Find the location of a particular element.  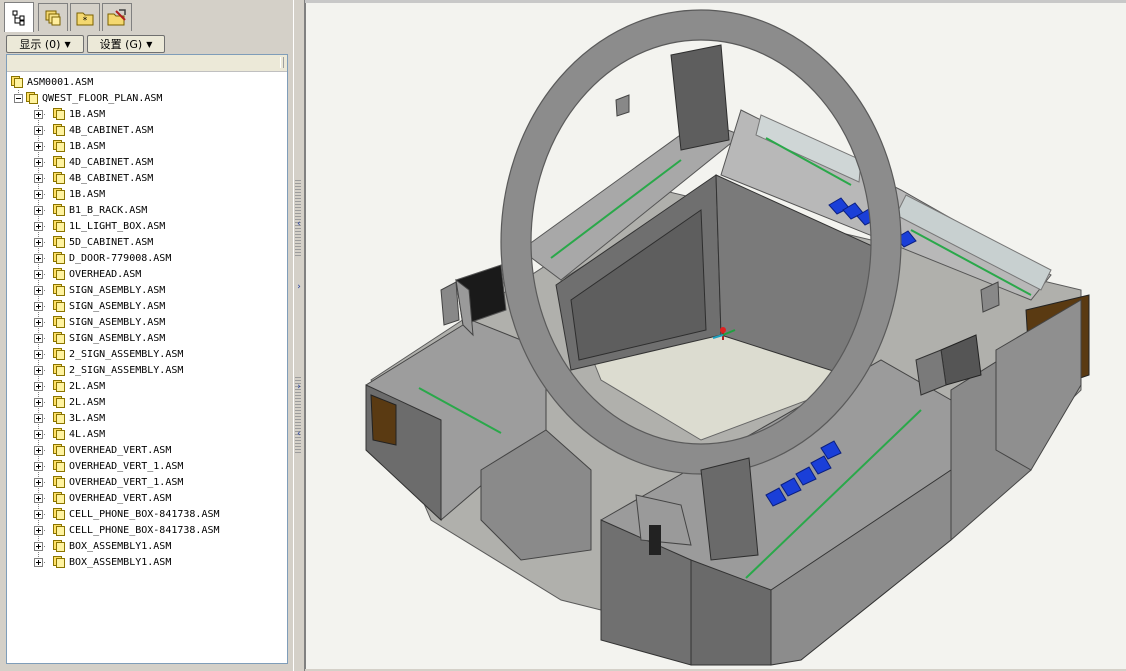

show-dropdown: 显示 (0) ▼ is located at coordinates (45, 44).